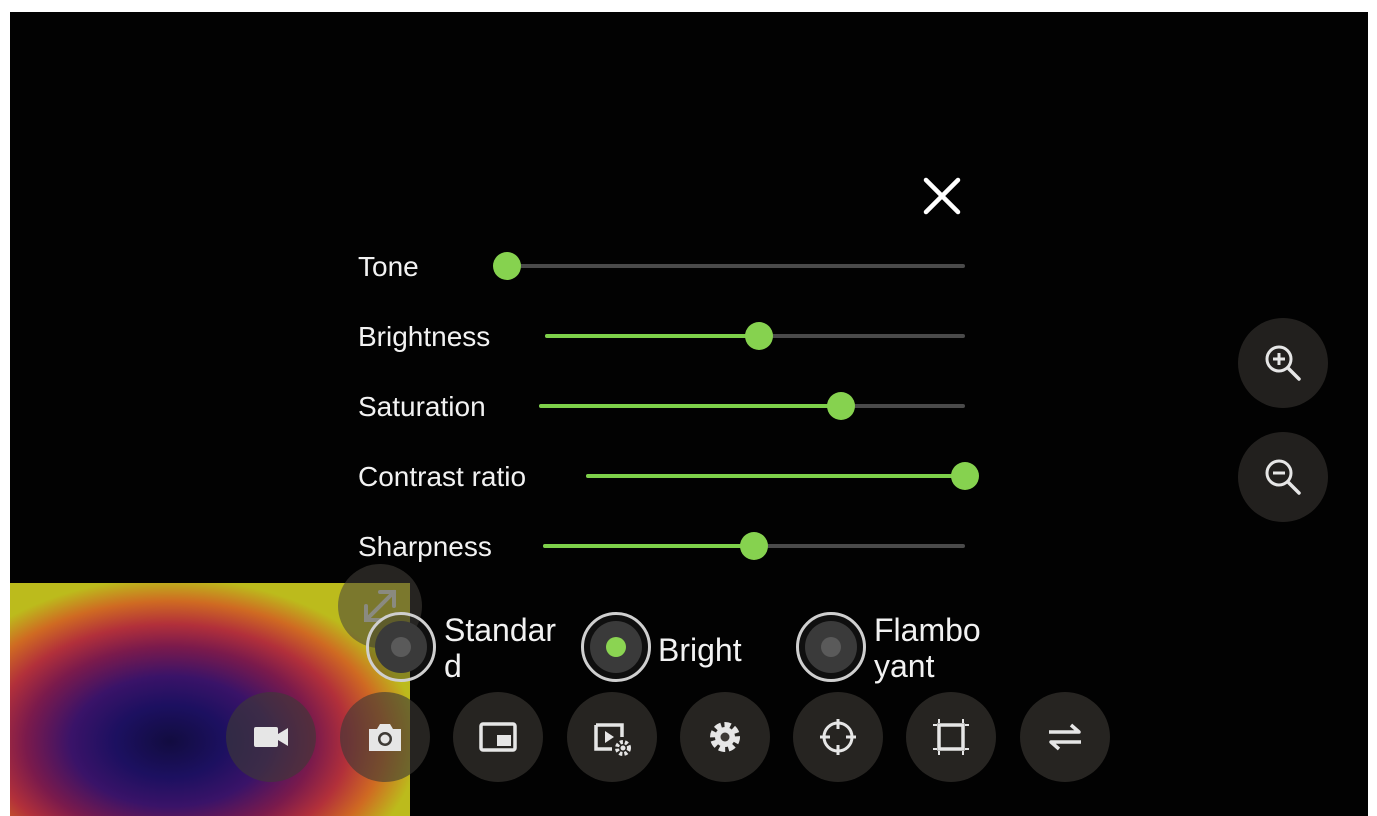 This screenshot has height=816, width=1377. I want to click on video-camera-icon, so click(271, 737).